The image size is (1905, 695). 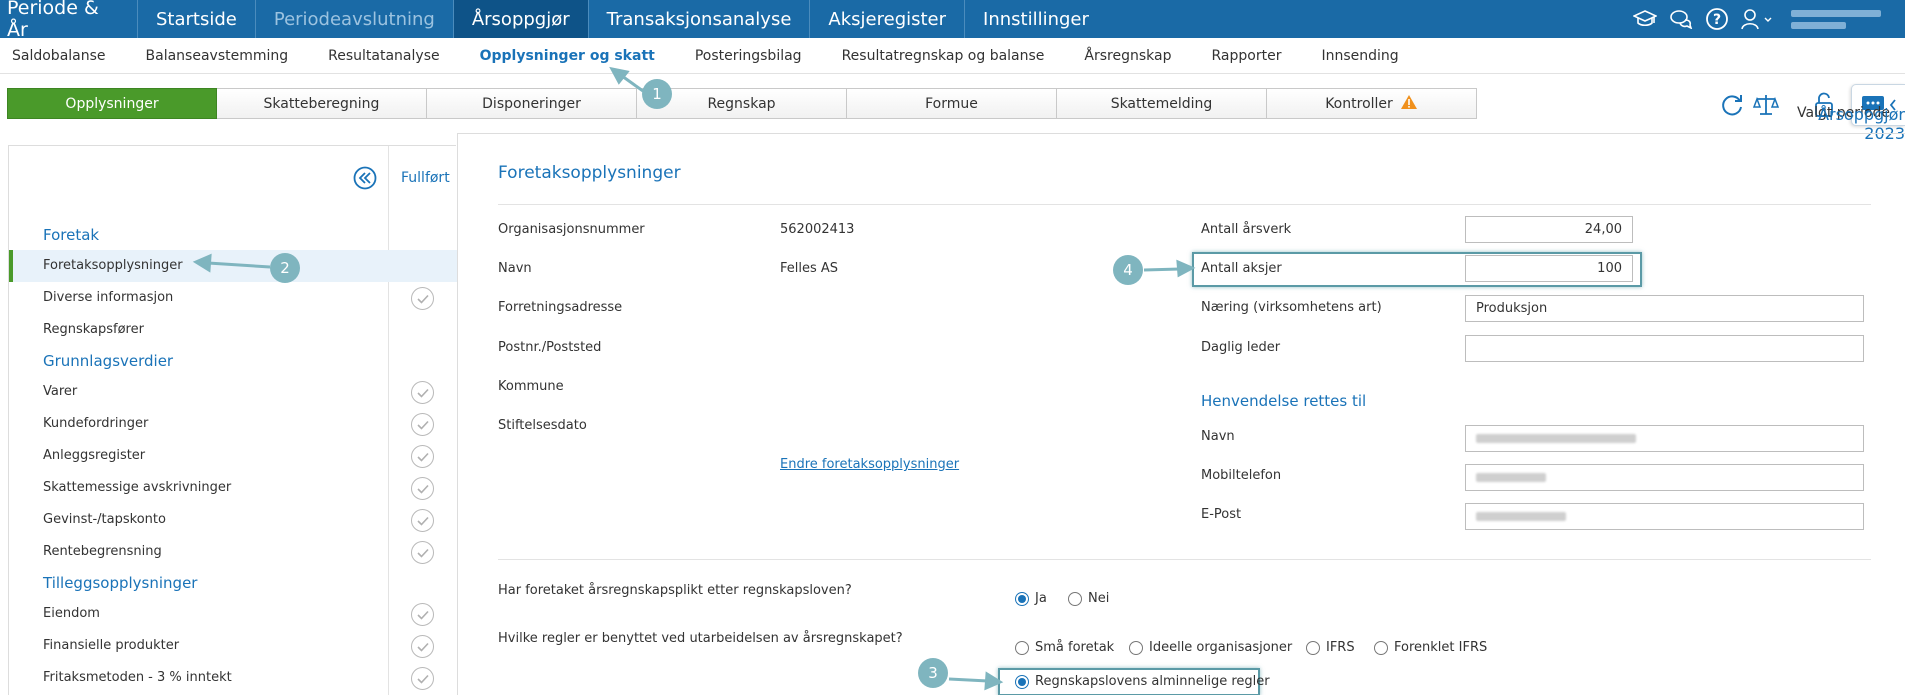 I want to click on topnav-innstillinger: Innstillinger, so click(x=1035, y=19).